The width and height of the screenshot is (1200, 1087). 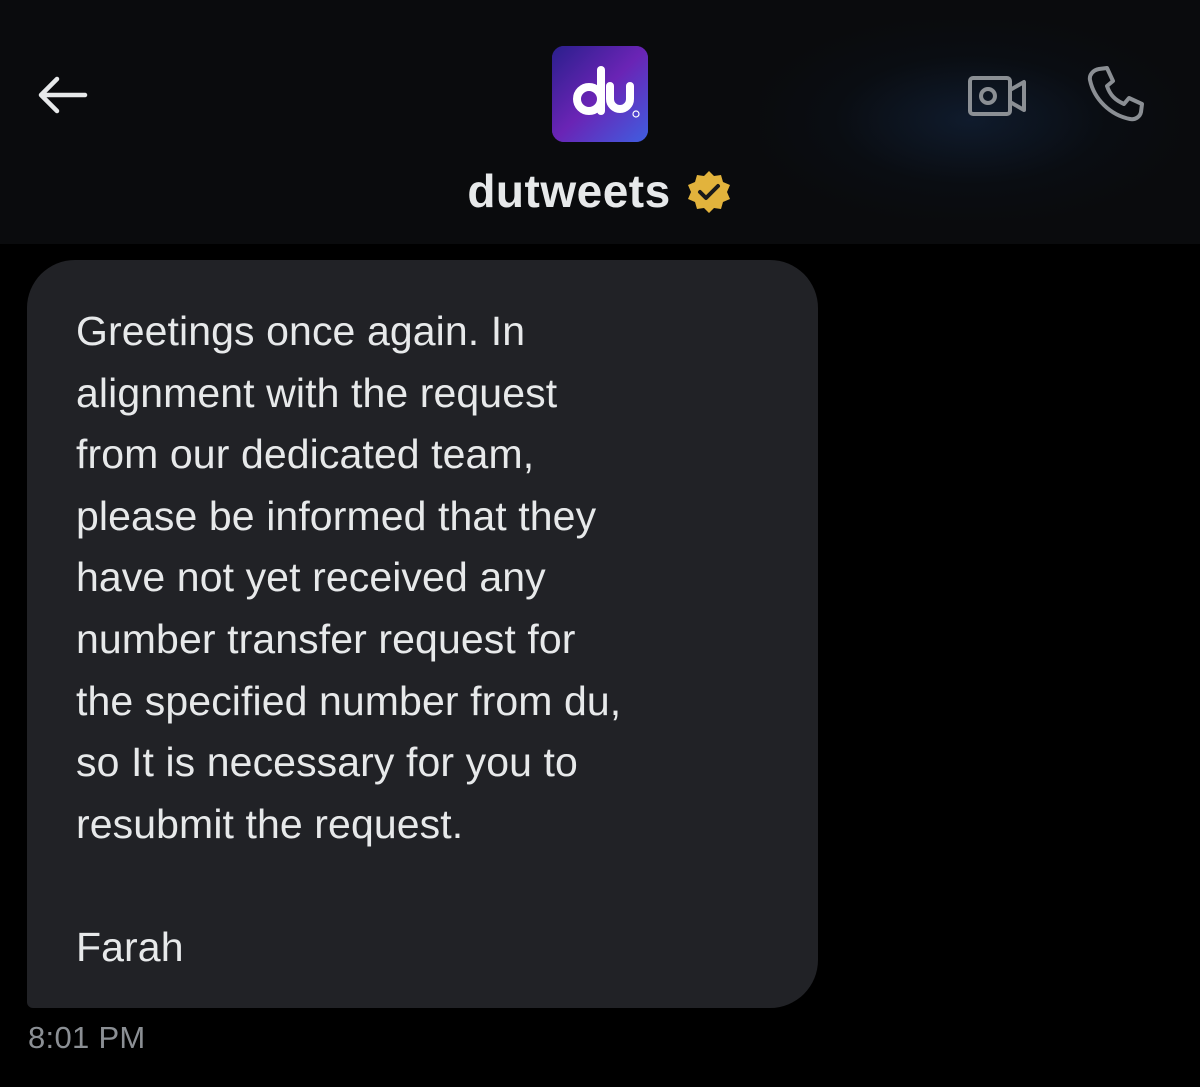 I want to click on message-line: from our dedicated team,, so click(x=305, y=454).